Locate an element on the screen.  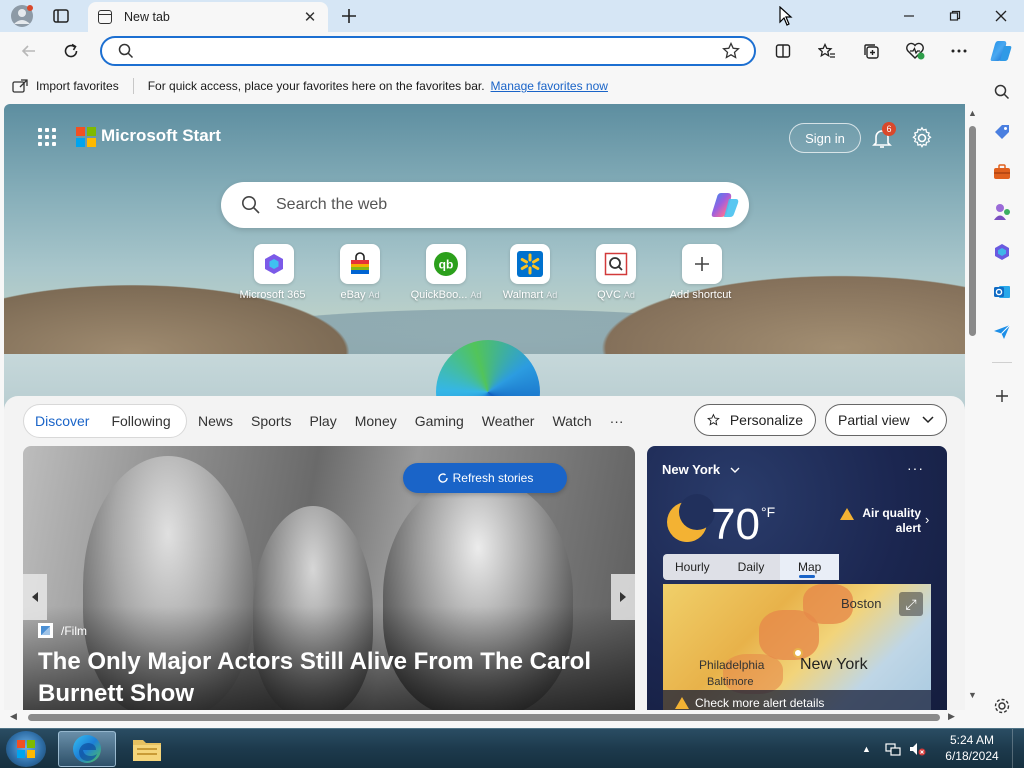
sidebar-search-button is located at coordinates (1002, 92).